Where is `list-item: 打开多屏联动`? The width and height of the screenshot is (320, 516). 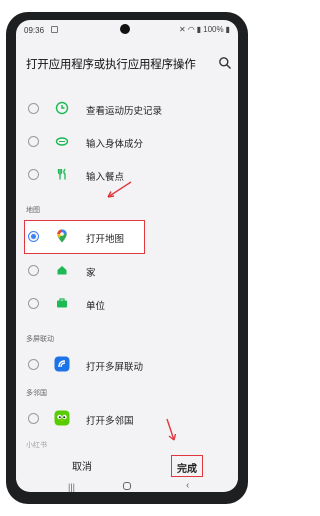 list-item: 打开多屏联动 is located at coordinates (127, 365).